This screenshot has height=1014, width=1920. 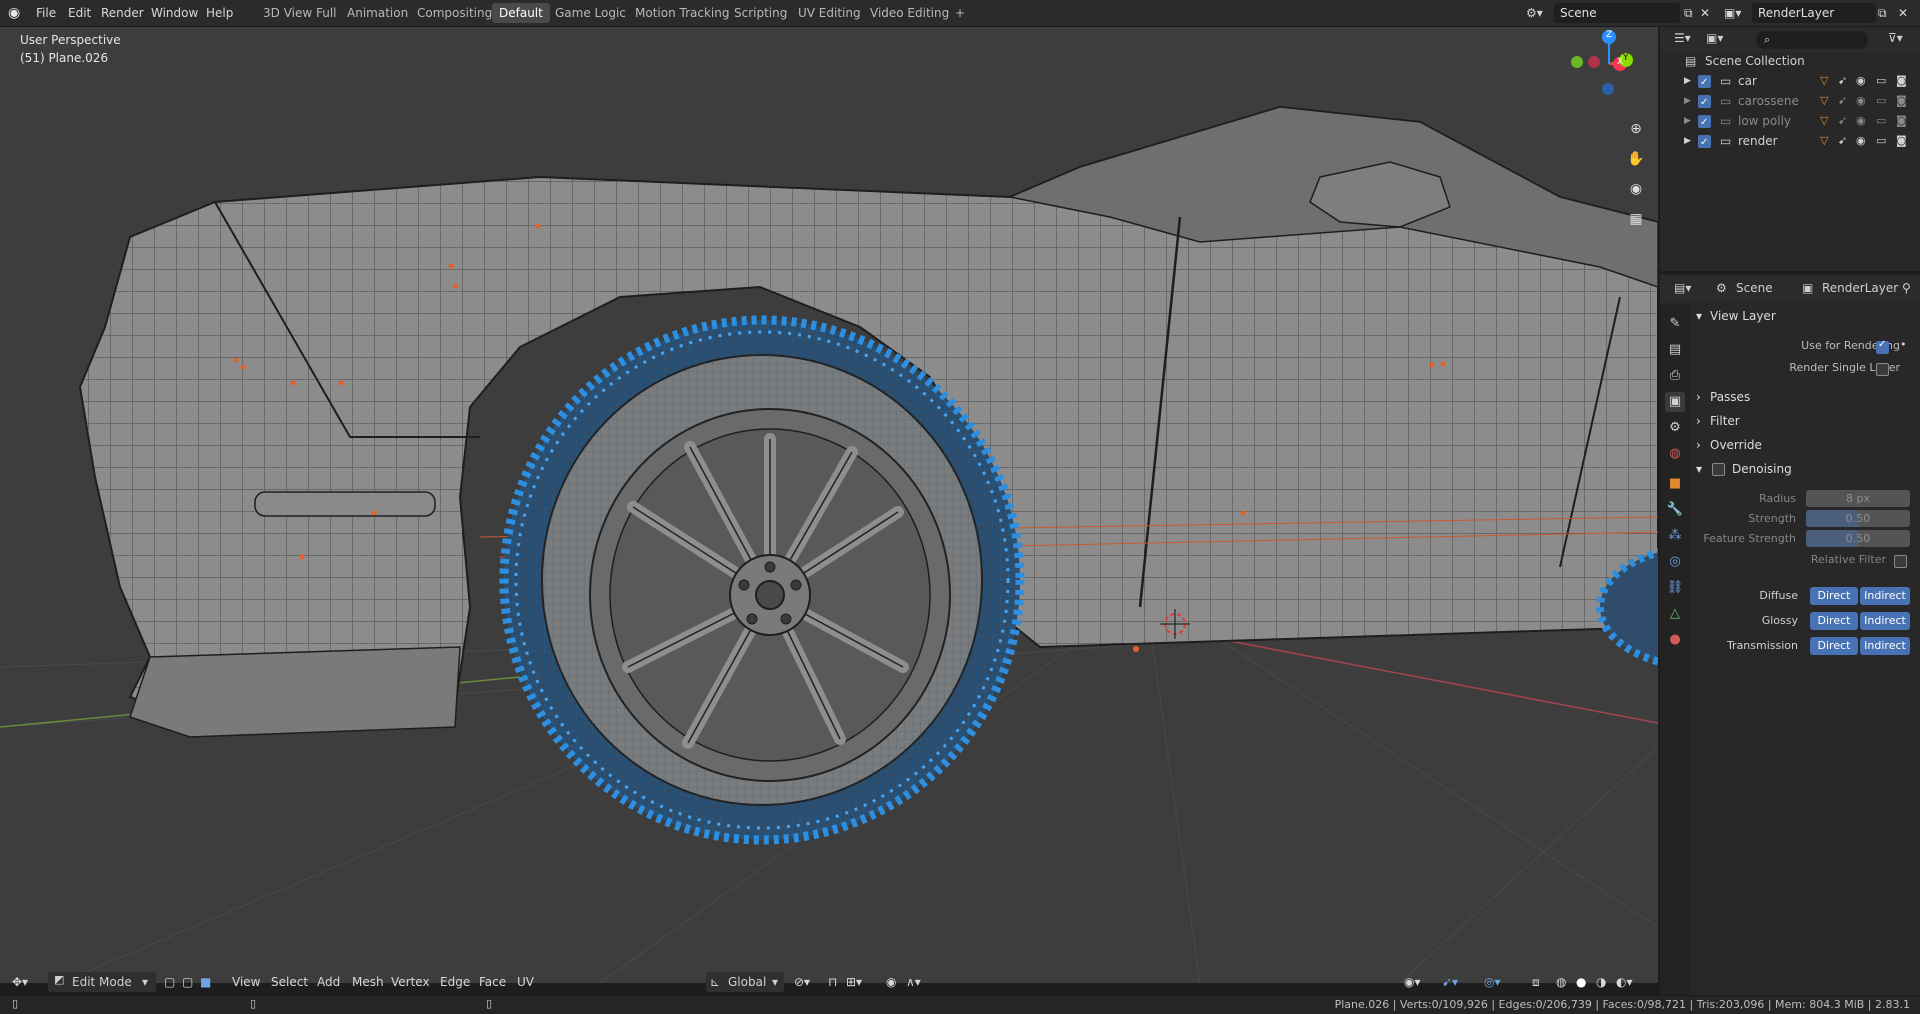 What do you see at coordinates (1636, 189) in the screenshot?
I see `camera-view-icon: ◉` at bounding box center [1636, 189].